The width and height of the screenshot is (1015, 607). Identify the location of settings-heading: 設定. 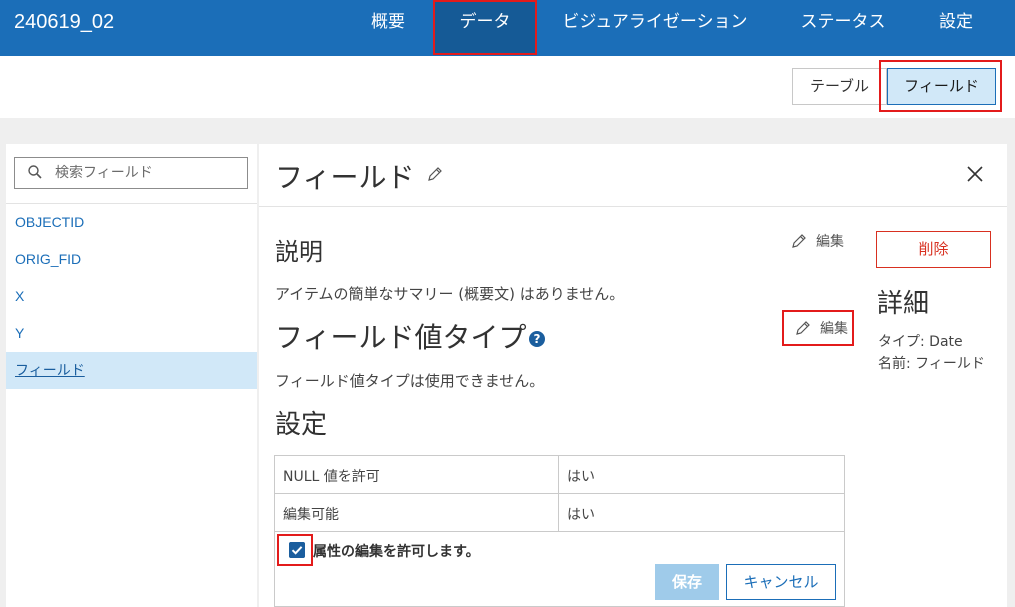
(301, 425).